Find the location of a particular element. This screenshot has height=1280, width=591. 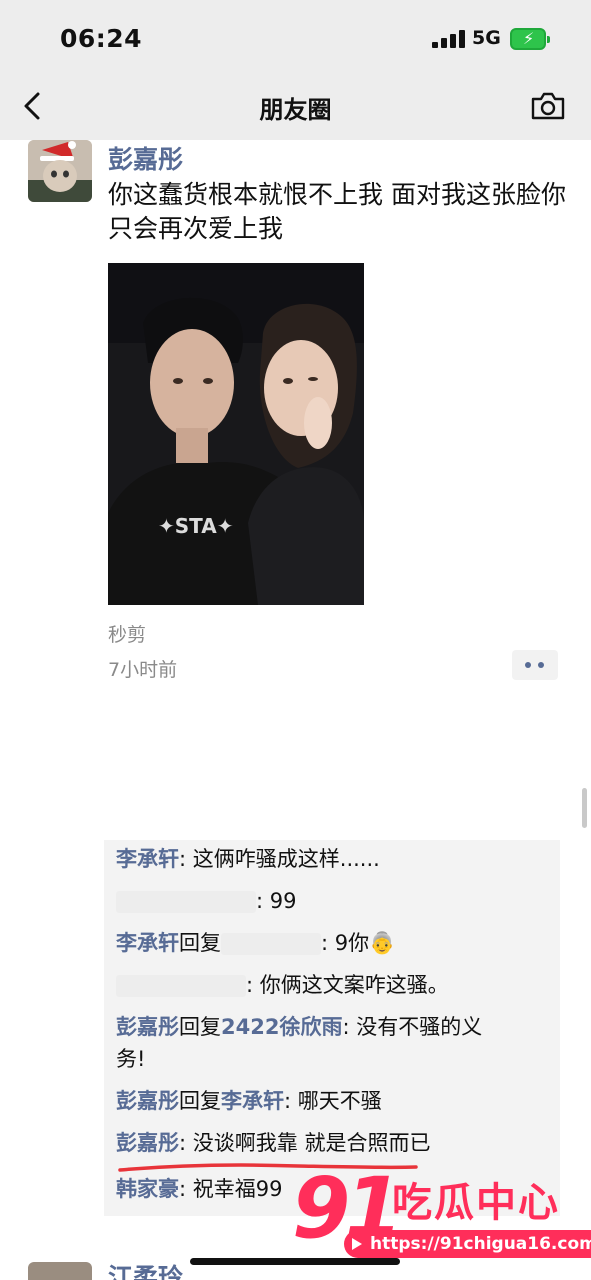

post-photo: ✦STA✦ is located at coordinates (236, 434).